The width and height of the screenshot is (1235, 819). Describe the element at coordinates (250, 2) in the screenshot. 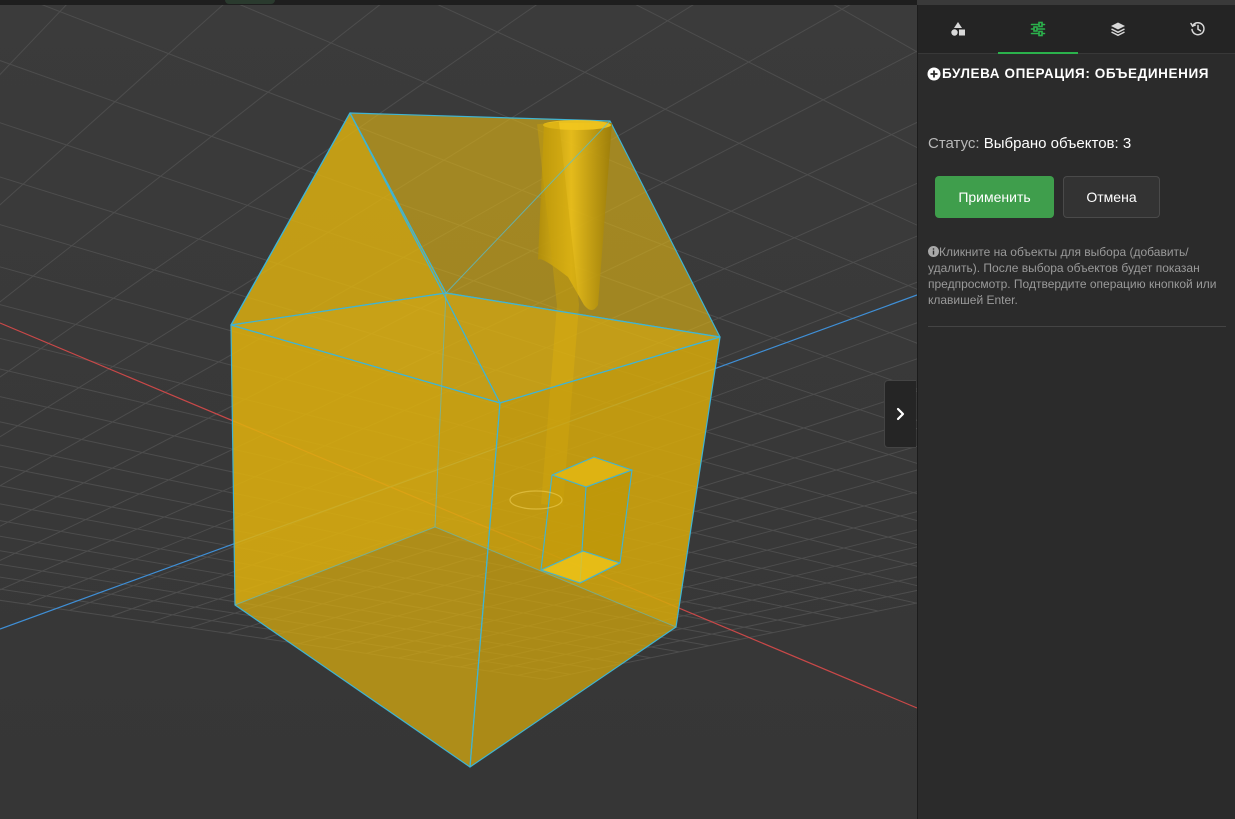

I see `top-bar-indicator` at that location.